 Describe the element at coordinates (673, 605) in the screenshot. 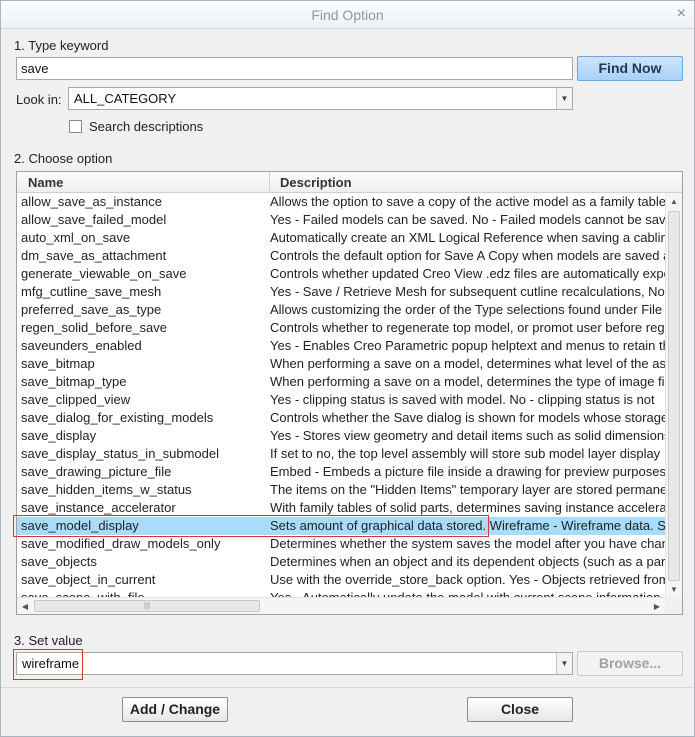

I see `scrollbar-corner` at that location.